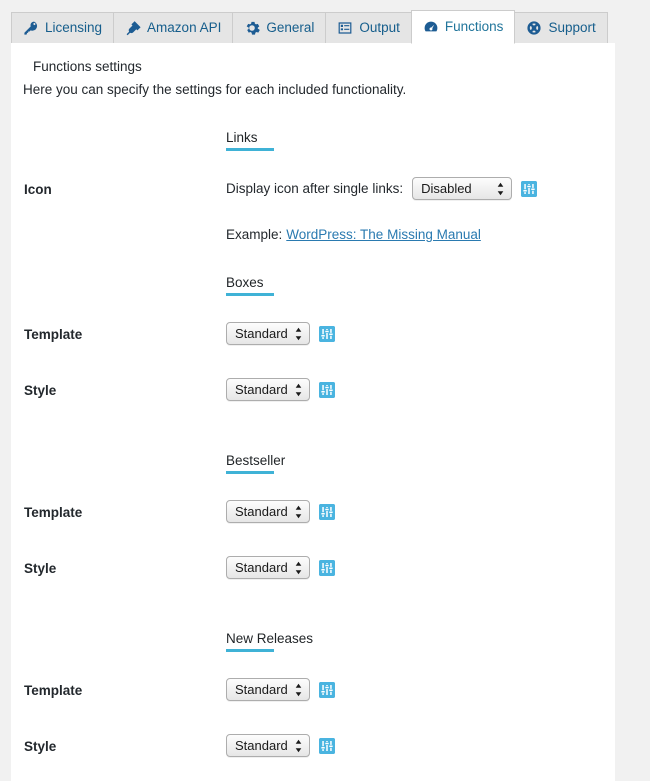 This screenshot has width=650, height=781. What do you see at coordinates (474, 27) in the screenshot?
I see `tab-label: Functions` at bounding box center [474, 27].